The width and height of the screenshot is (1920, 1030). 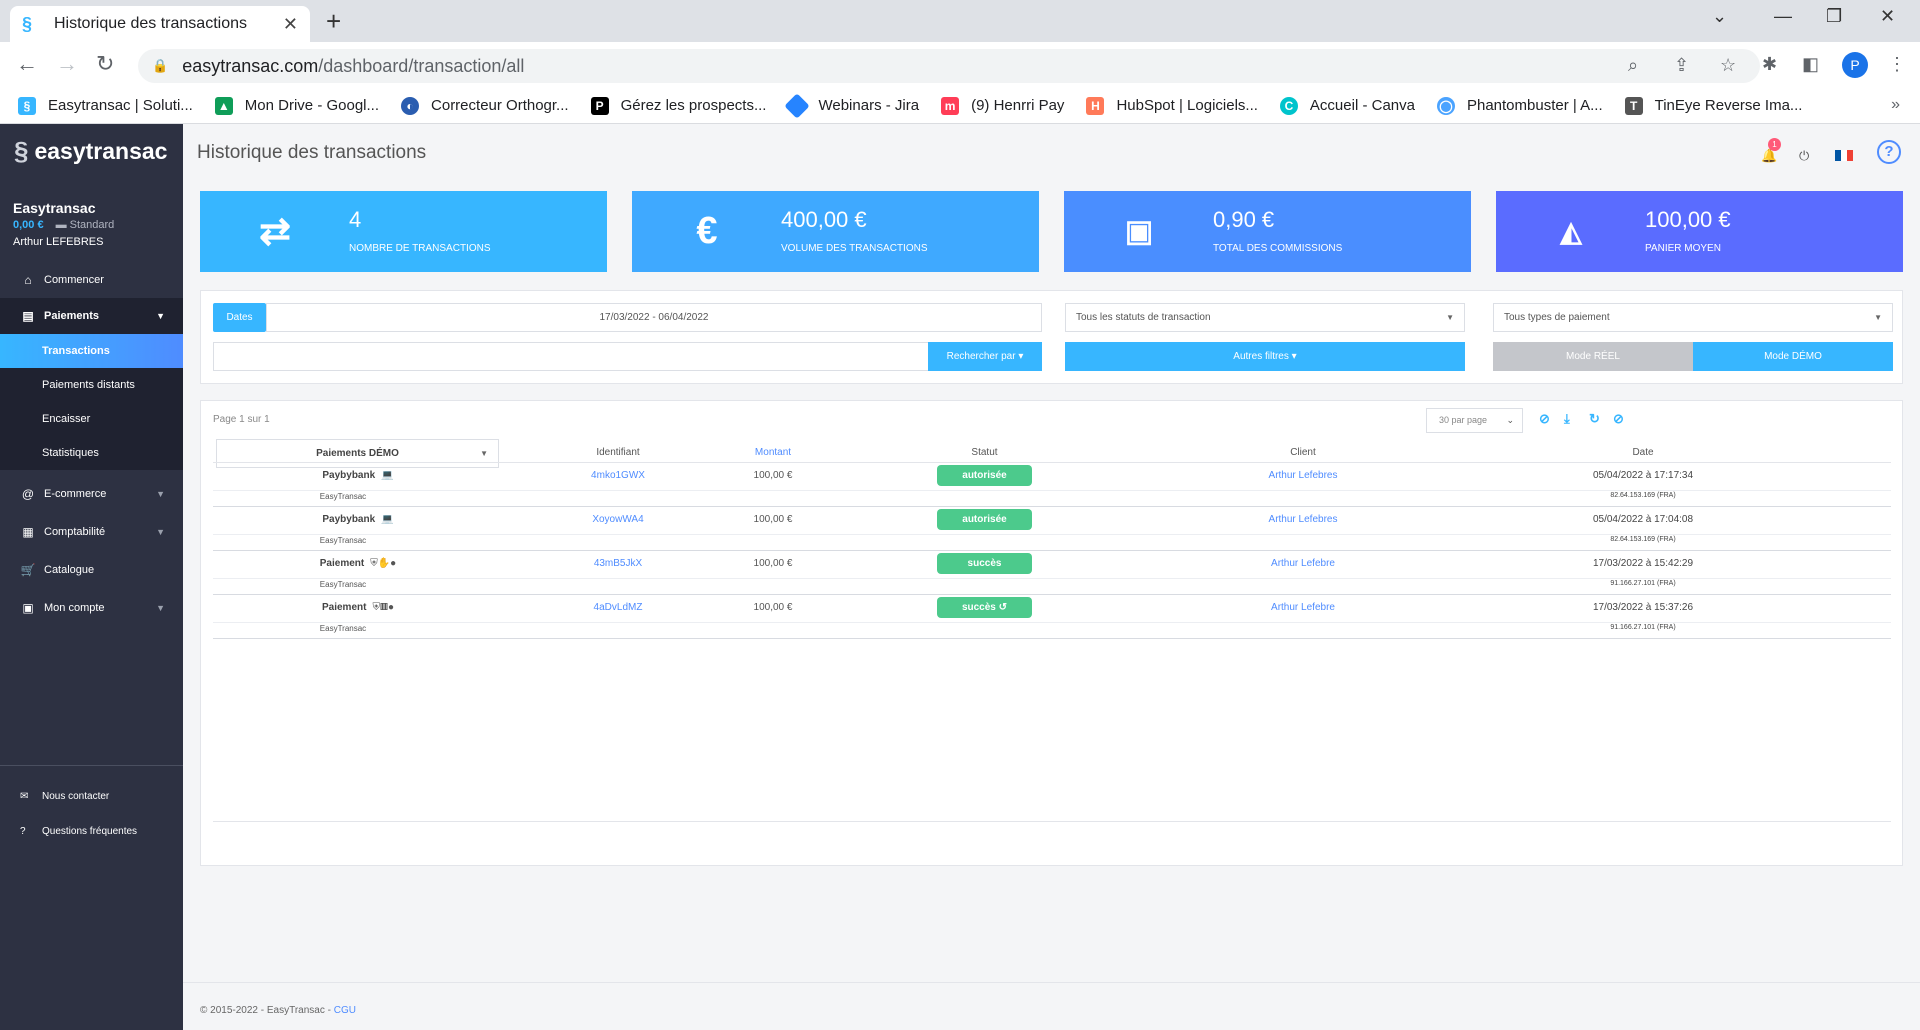 I want to click on per-page-select: 30 par page ⌄, so click(x=1474, y=420).